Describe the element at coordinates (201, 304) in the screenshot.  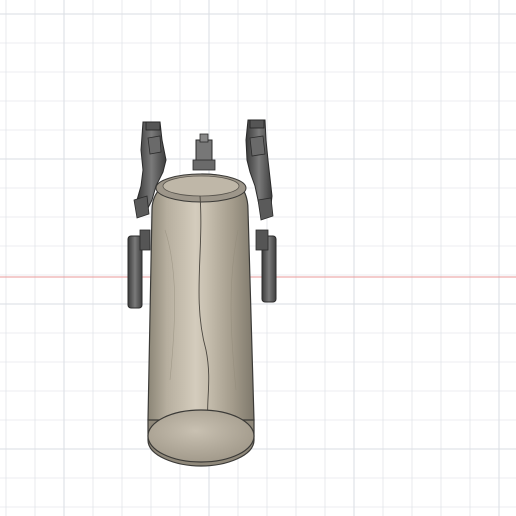
I see `handle-body` at that location.